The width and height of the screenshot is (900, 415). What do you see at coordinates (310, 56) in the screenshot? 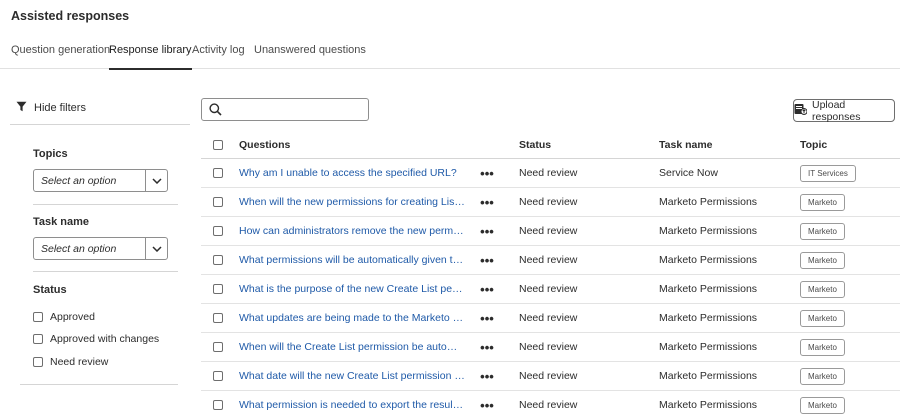
I see `tab-unanswered-questions: Unanswered questions` at bounding box center [310, 56].